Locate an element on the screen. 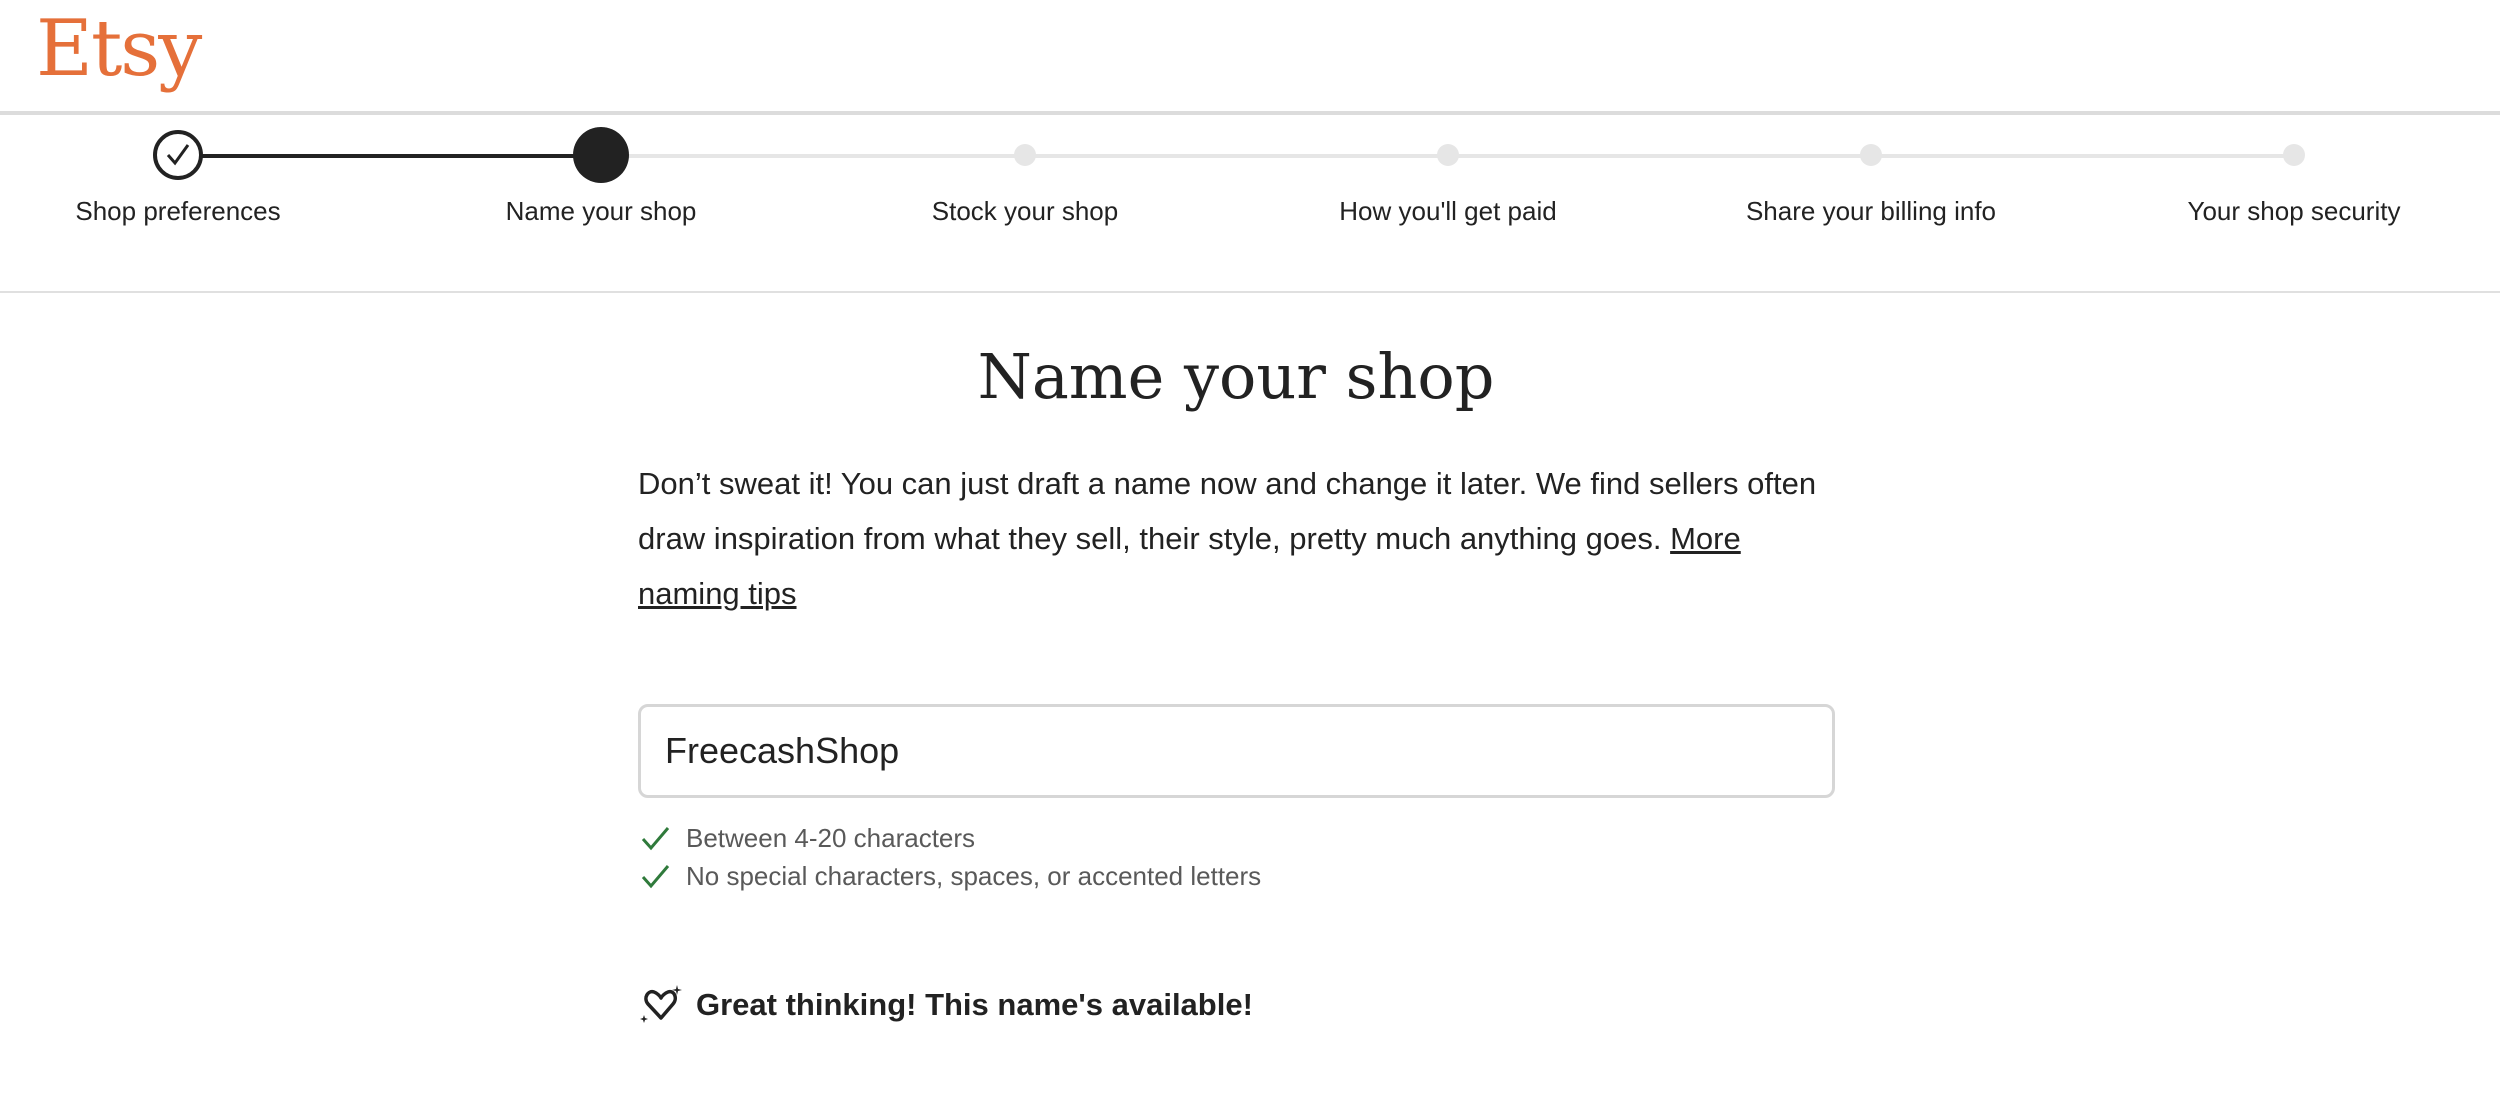  header-divider is located at coordinates (1250, 113).